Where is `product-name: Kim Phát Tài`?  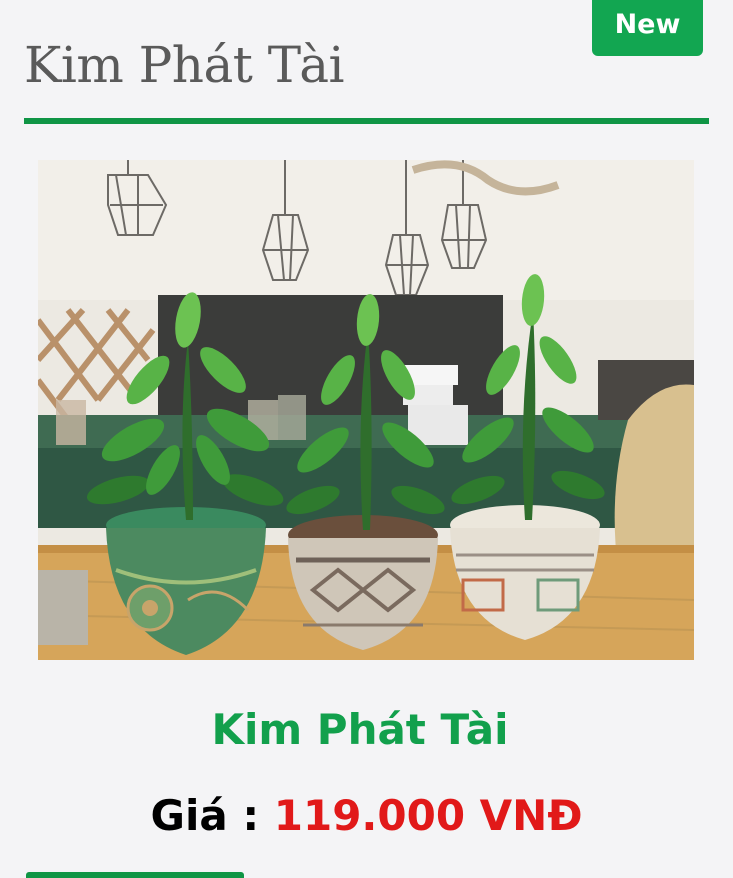 product-name: Kim Phát Tài is located at coordinates (360, 730).